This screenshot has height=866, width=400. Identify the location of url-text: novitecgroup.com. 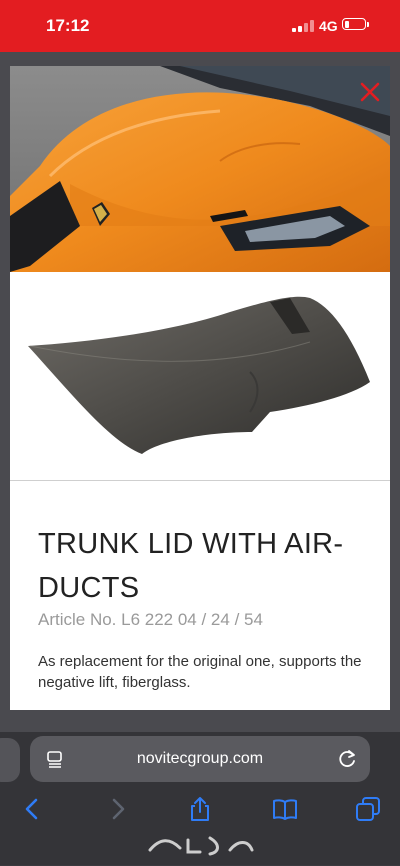
(200, 758).